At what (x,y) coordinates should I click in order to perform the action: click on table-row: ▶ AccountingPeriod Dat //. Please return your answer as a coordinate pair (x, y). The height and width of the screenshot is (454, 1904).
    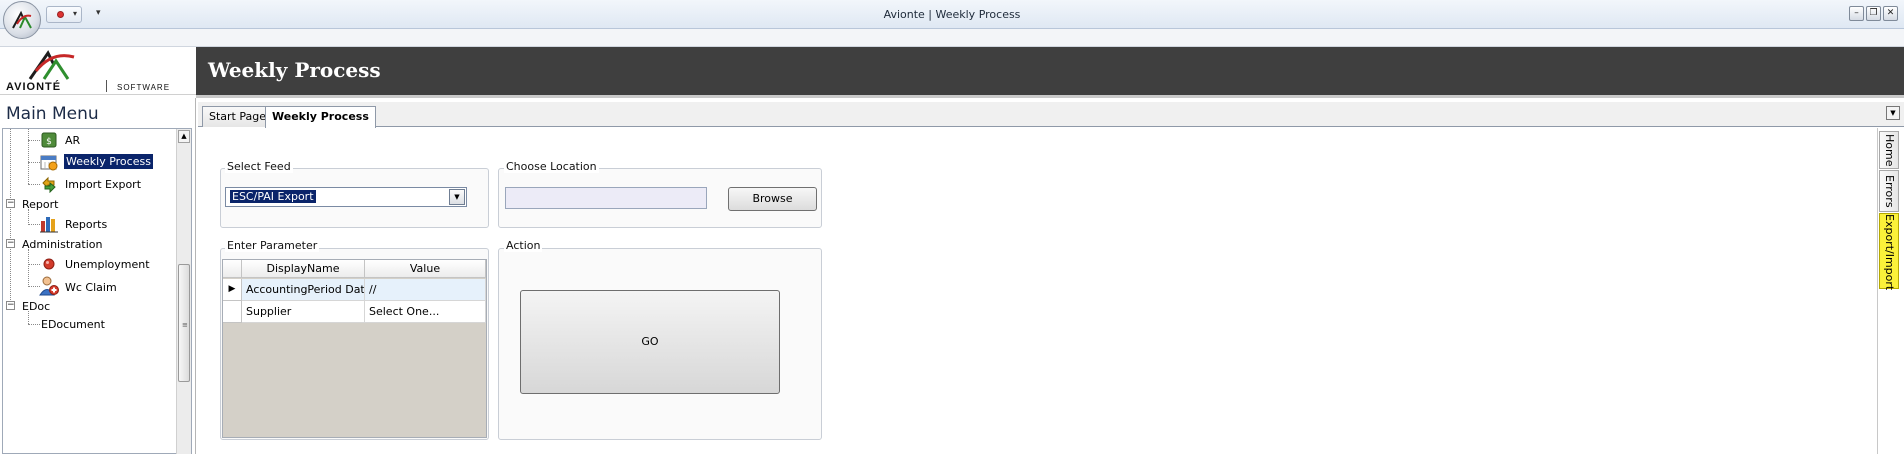
    Looking at the image, I should click on (354, 290).